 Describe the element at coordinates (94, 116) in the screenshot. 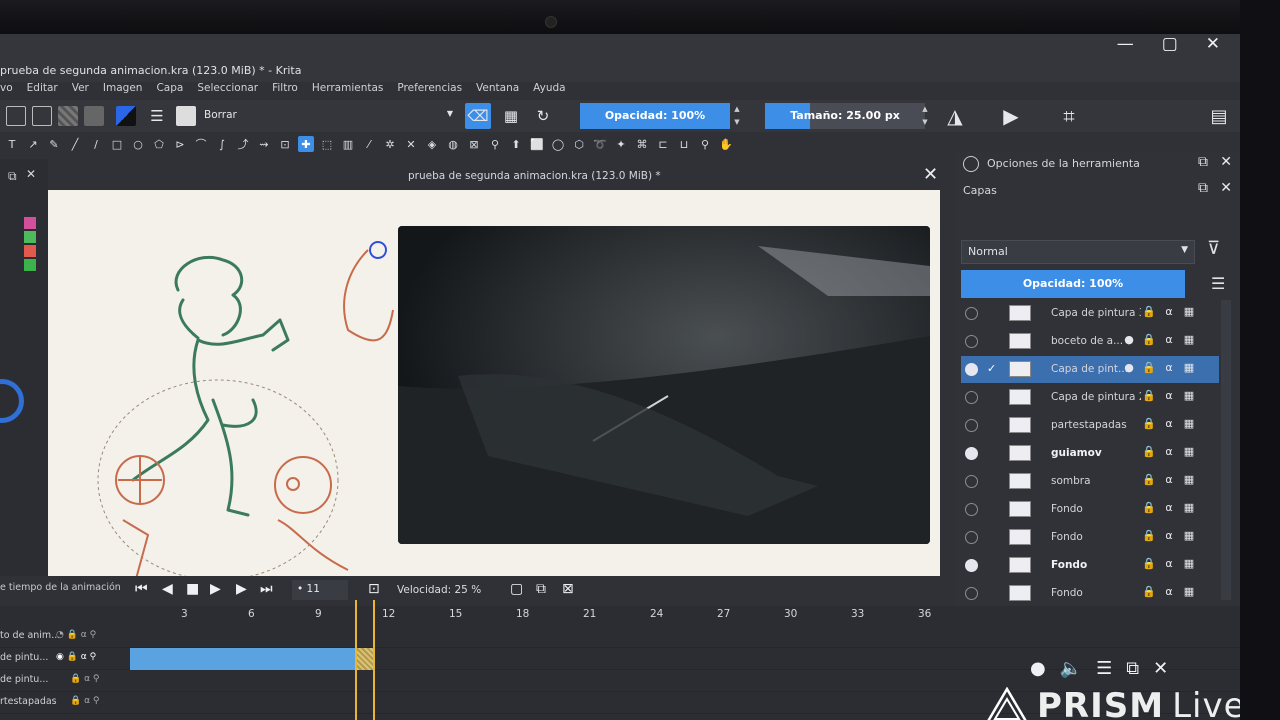

I see `pattern-swatch` at that location.